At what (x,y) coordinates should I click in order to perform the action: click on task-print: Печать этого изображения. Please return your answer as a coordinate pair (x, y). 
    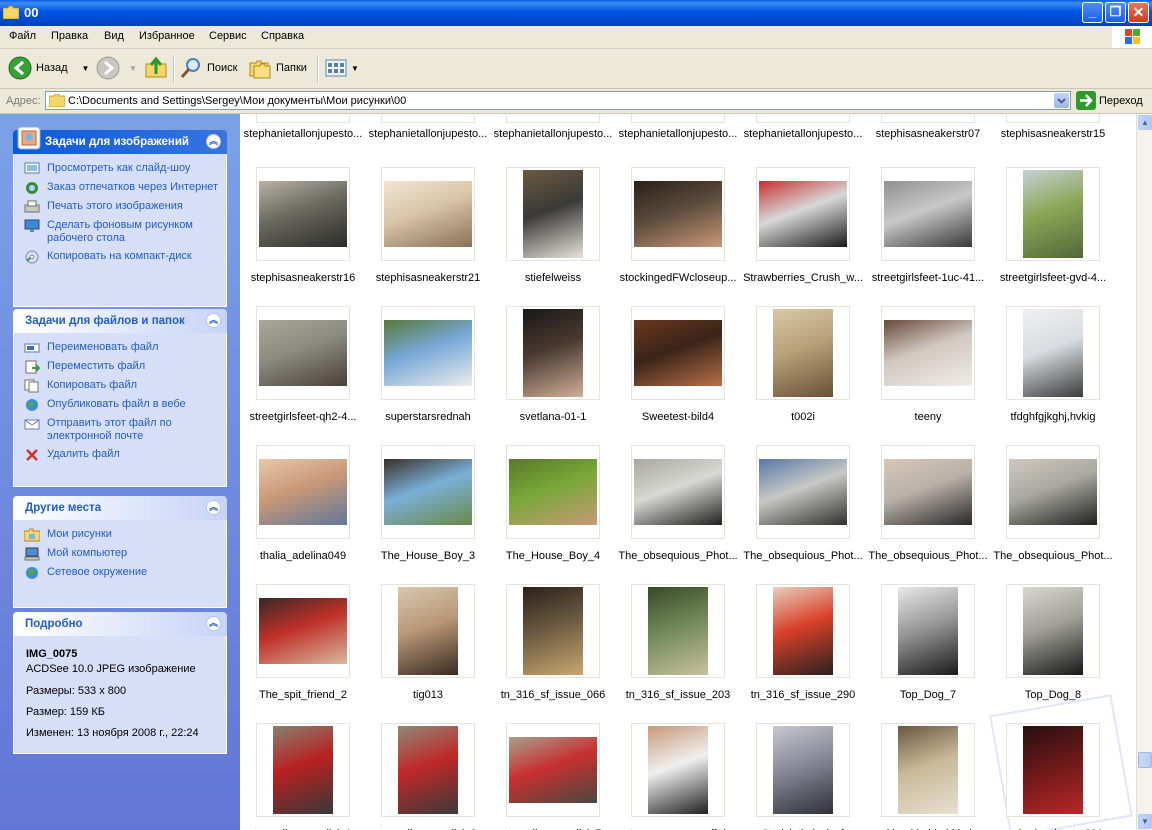
    Looking at the image, I should click on (120, 207).